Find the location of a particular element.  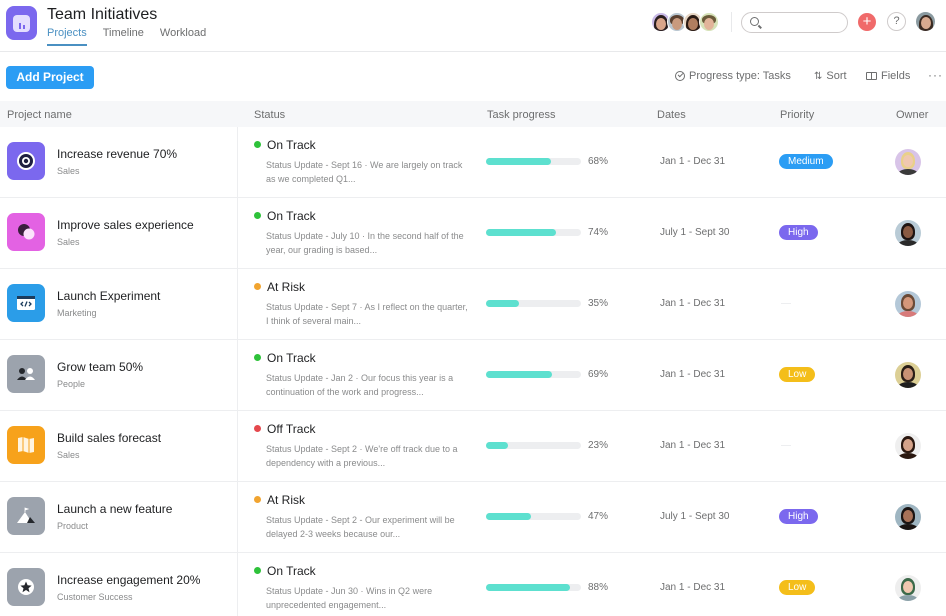

search-icon is located at coordinates (754, 21).